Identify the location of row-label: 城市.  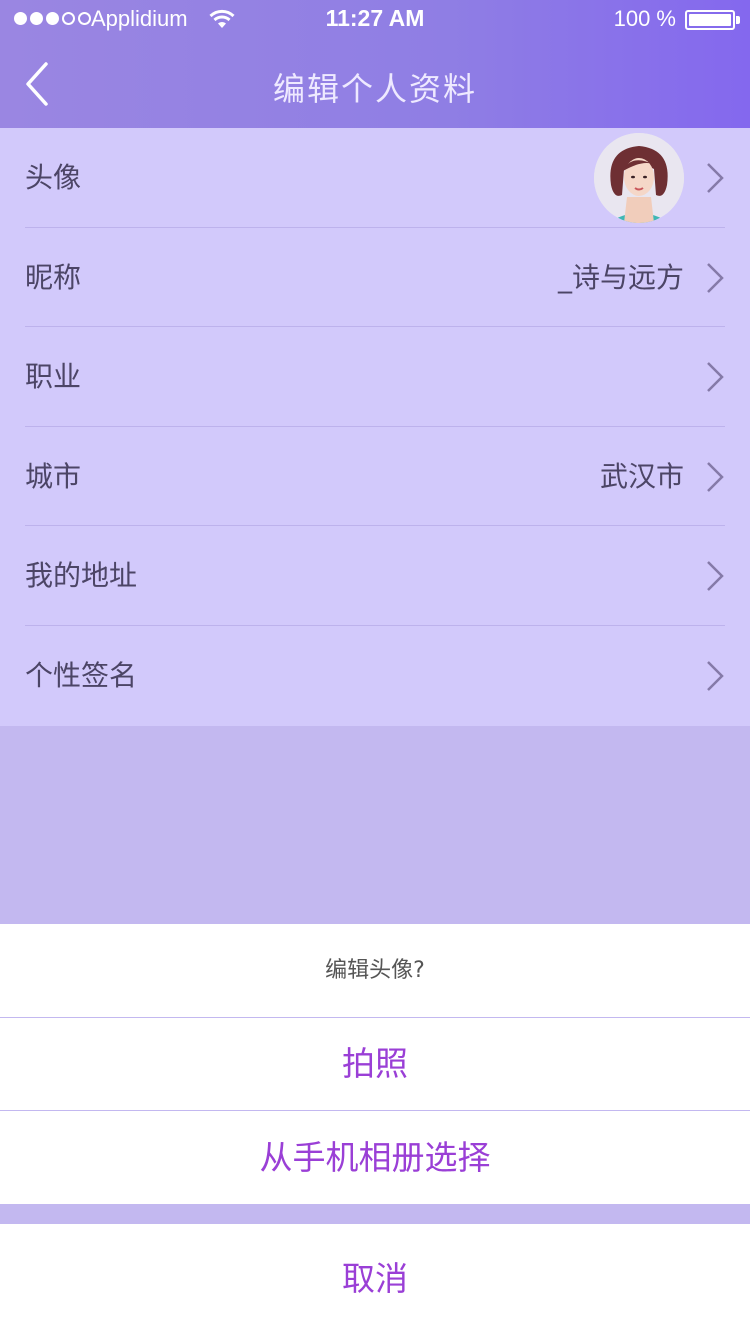
(53, 476).